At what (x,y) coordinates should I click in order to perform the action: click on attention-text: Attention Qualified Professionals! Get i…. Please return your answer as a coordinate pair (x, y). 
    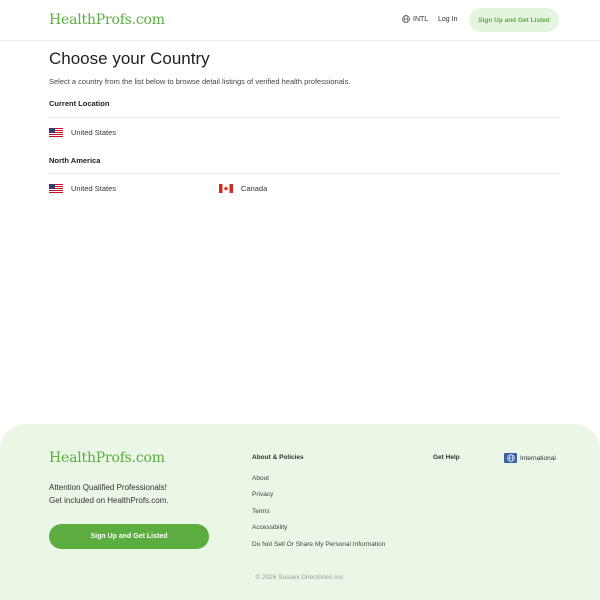
    Looking at the image, I should click on (109, 494).